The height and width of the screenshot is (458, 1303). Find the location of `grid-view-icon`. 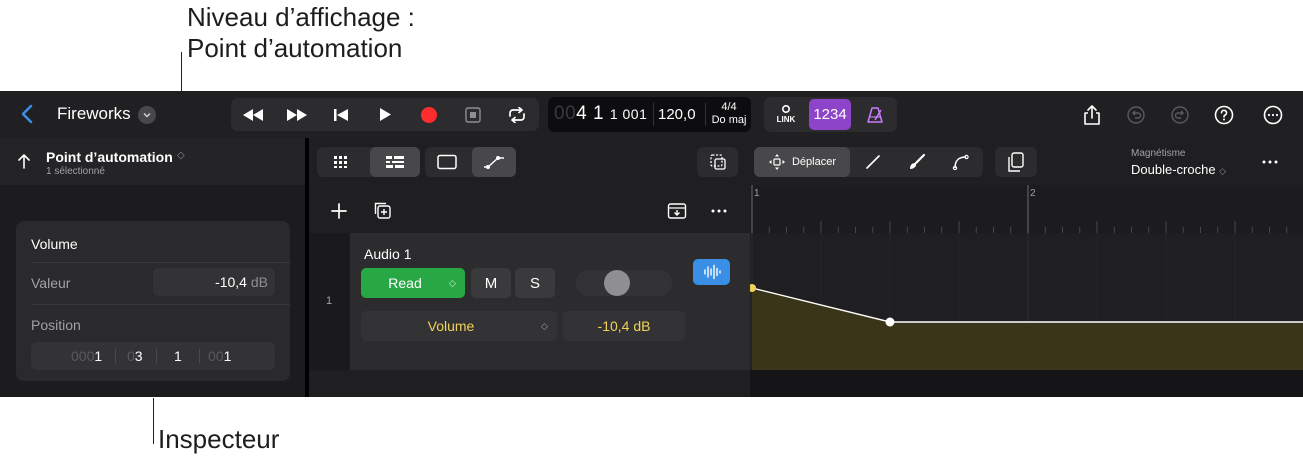

grid-view-icon is located at coordinates (342, 162).